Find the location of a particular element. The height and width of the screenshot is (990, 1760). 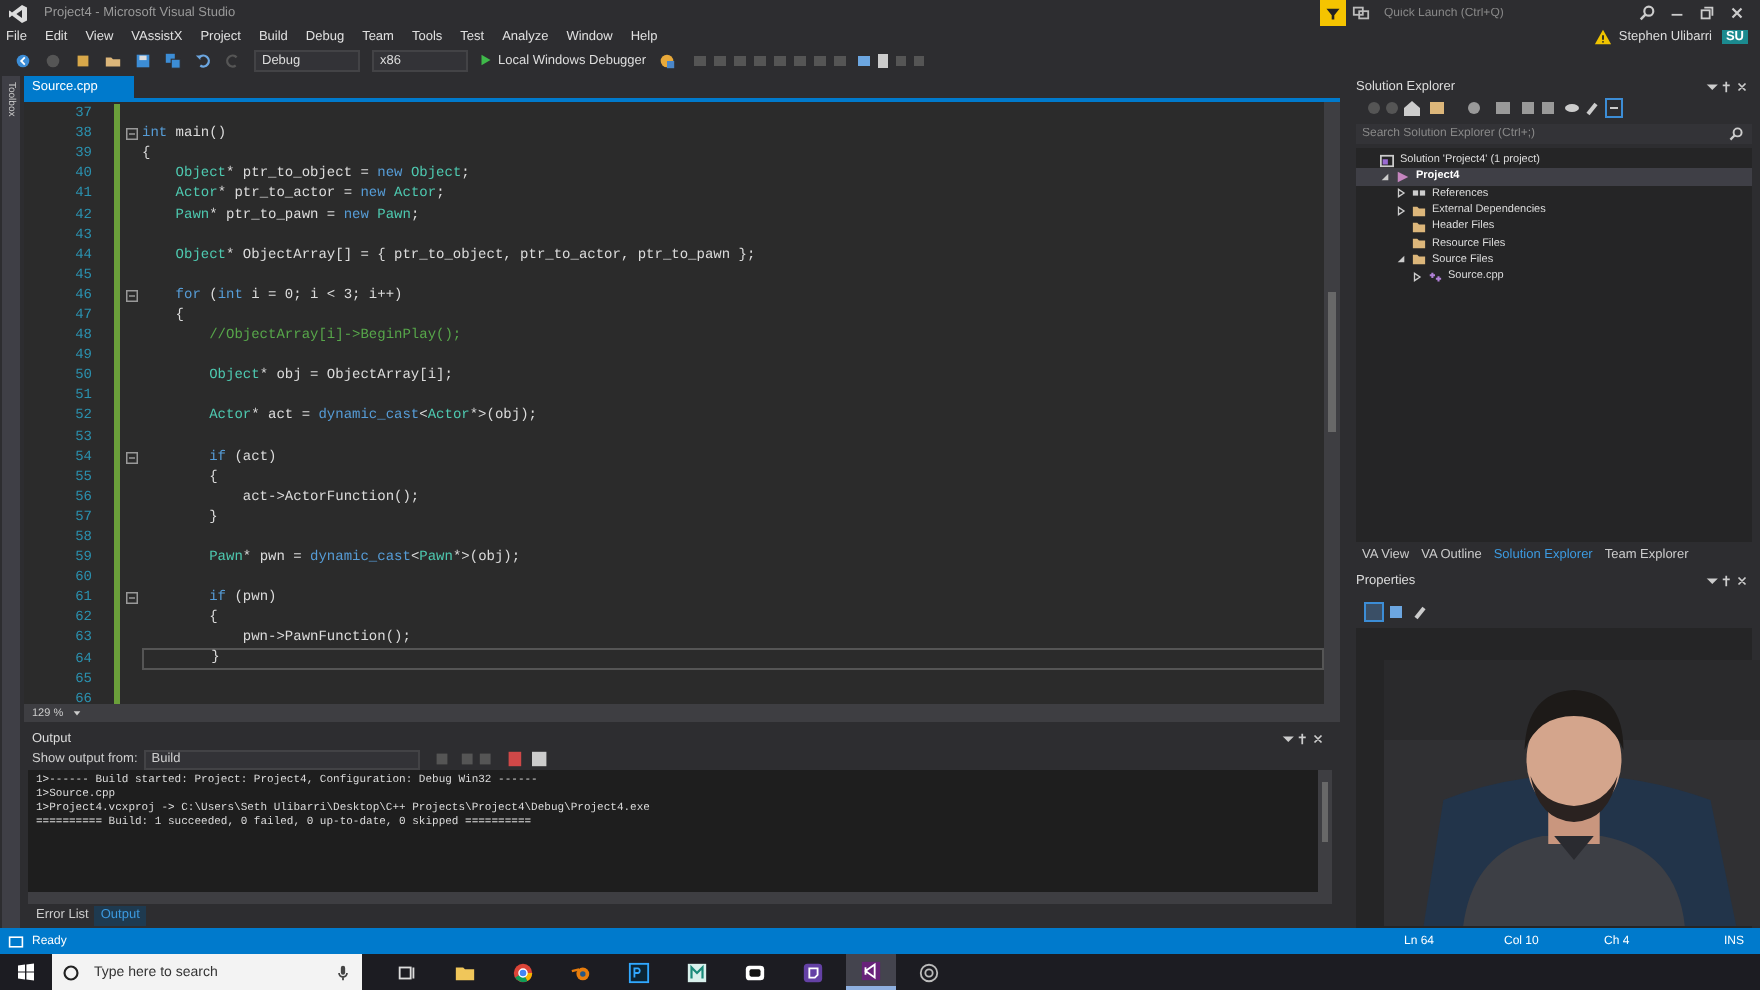

restore-icon is located at coordinates (1707, 13).